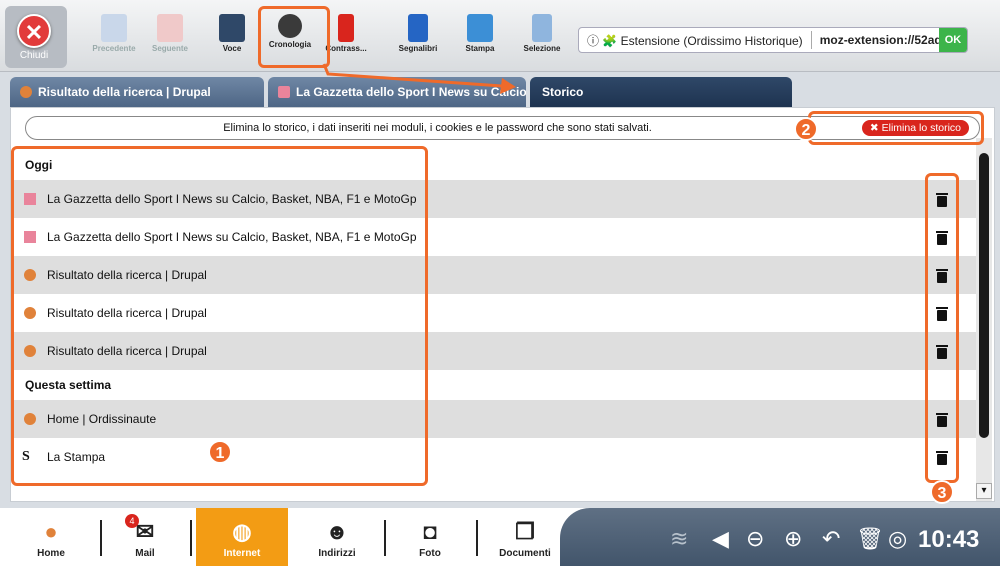 This screenshot has height=566, width=1000. I want to click on bookmark-add-icon, so click(346, 28).